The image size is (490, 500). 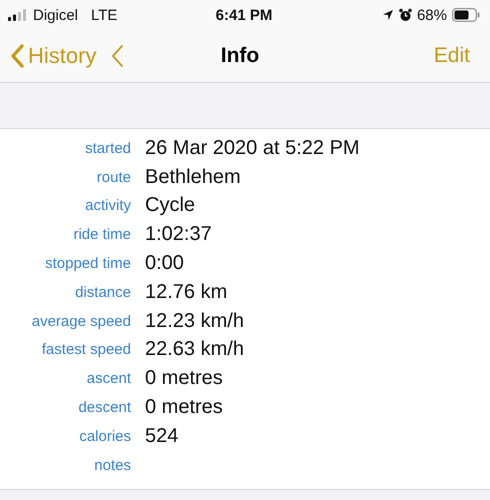 I want to click on field-value: 524, so click(x=162, y=436).